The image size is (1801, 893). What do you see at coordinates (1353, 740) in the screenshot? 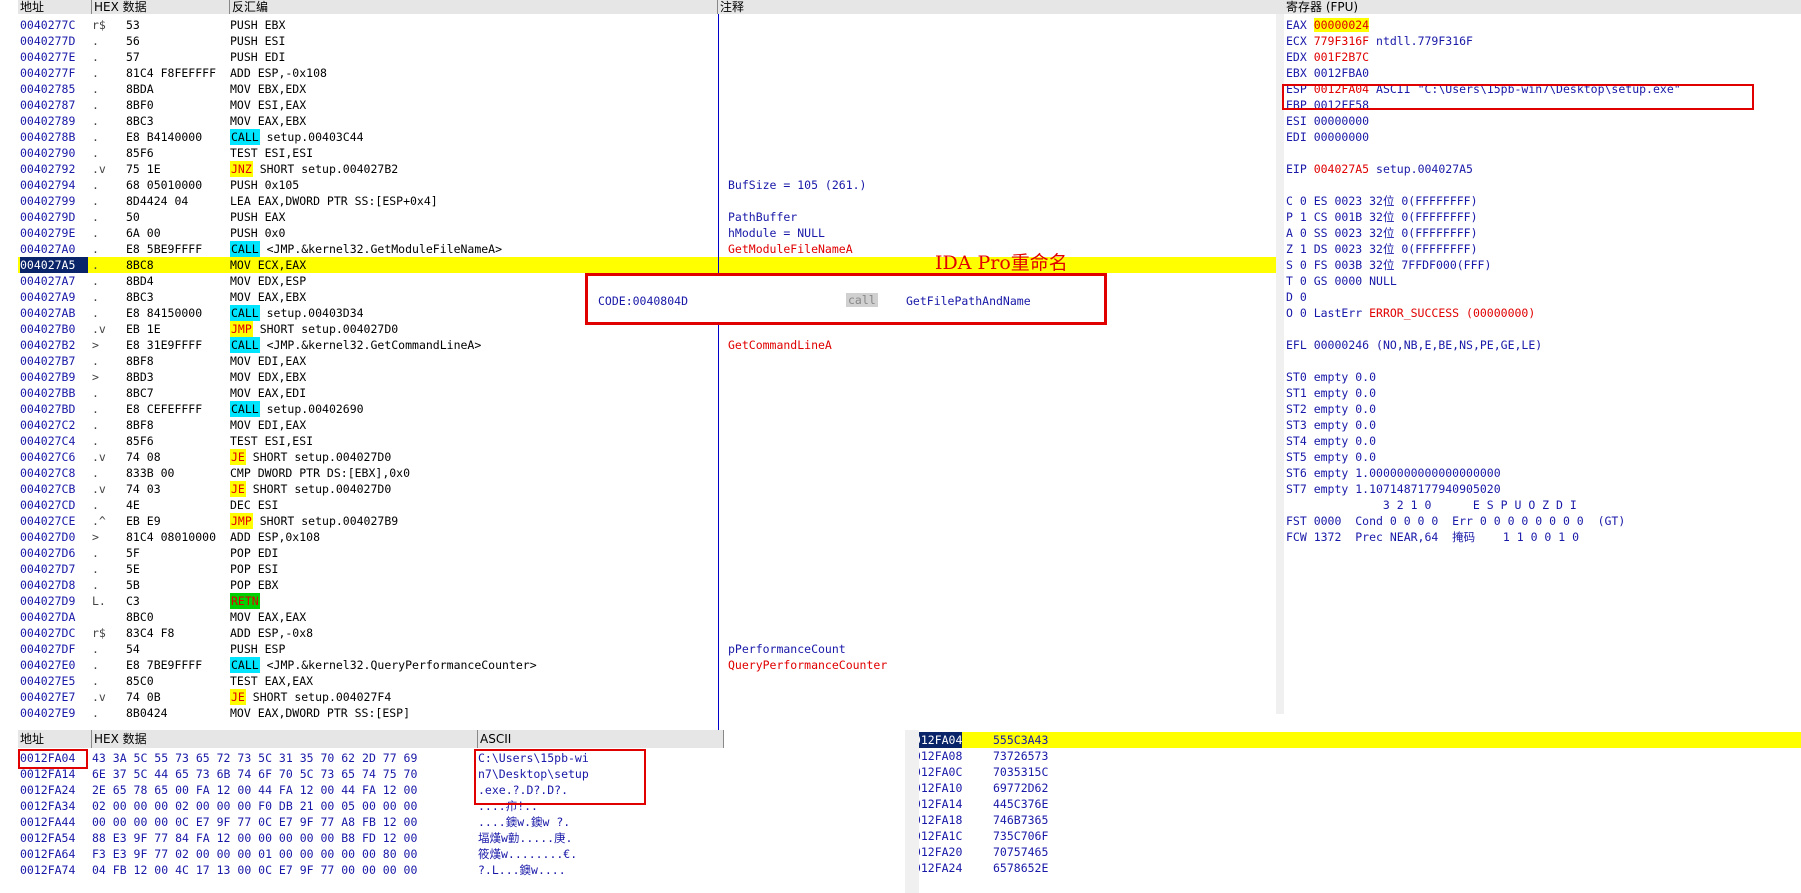
I see `stack-row: 0012FA04 555C3A43` at bounding box center [1353, 740].